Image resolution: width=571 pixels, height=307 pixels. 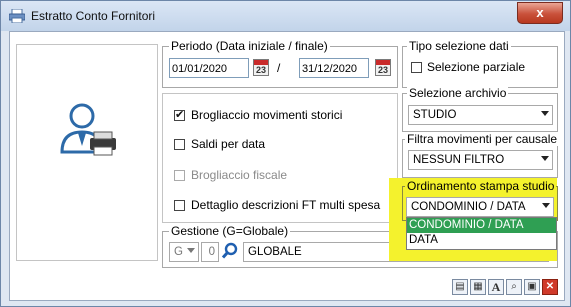 I want to click on gestione-legend: Gestione (G=Globale), so click(x=230, y=231).